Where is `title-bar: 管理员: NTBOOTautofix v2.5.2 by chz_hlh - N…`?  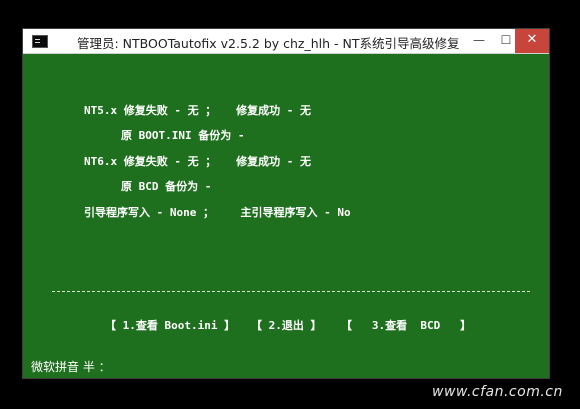 title-bar: 管理员: NTBOOTautofix v2.5.2 by chz_hlh - N… is located at coordinates (286, 41).